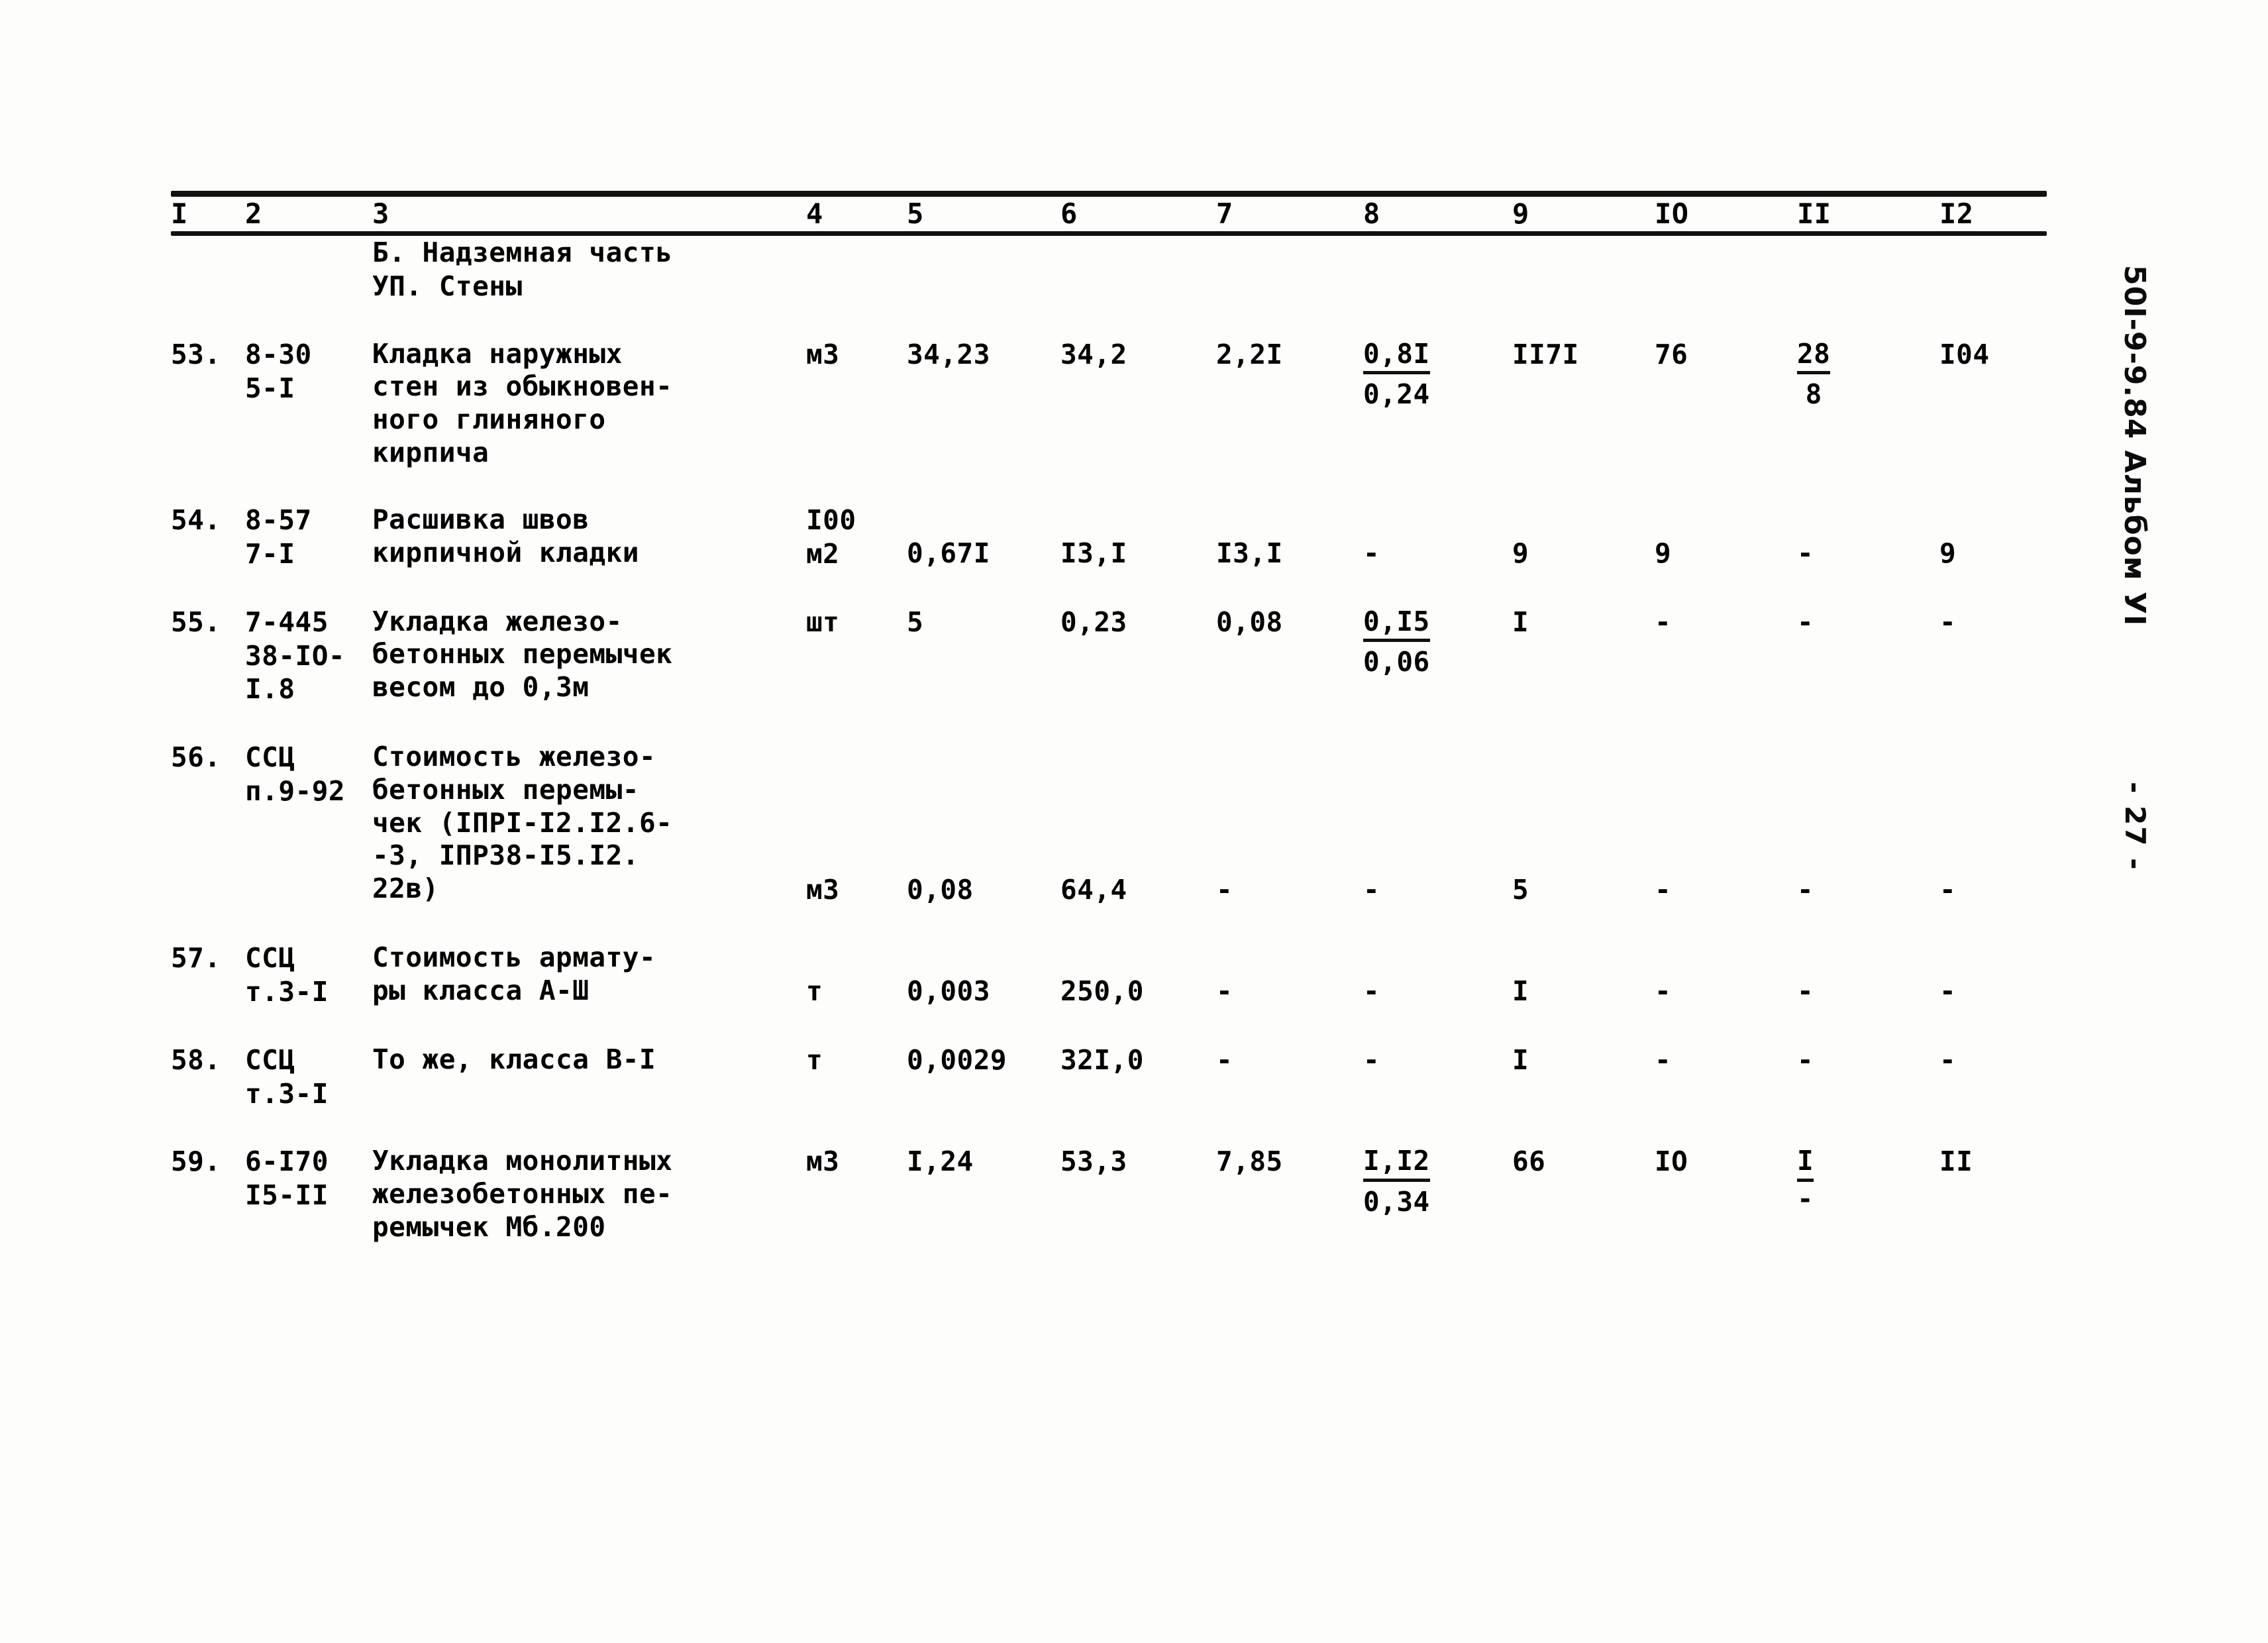 The image size is (2268, 1643). Describe the element at coordinates (1956, 214) in the screenshot. I see `column-header-12: I2` at that location.